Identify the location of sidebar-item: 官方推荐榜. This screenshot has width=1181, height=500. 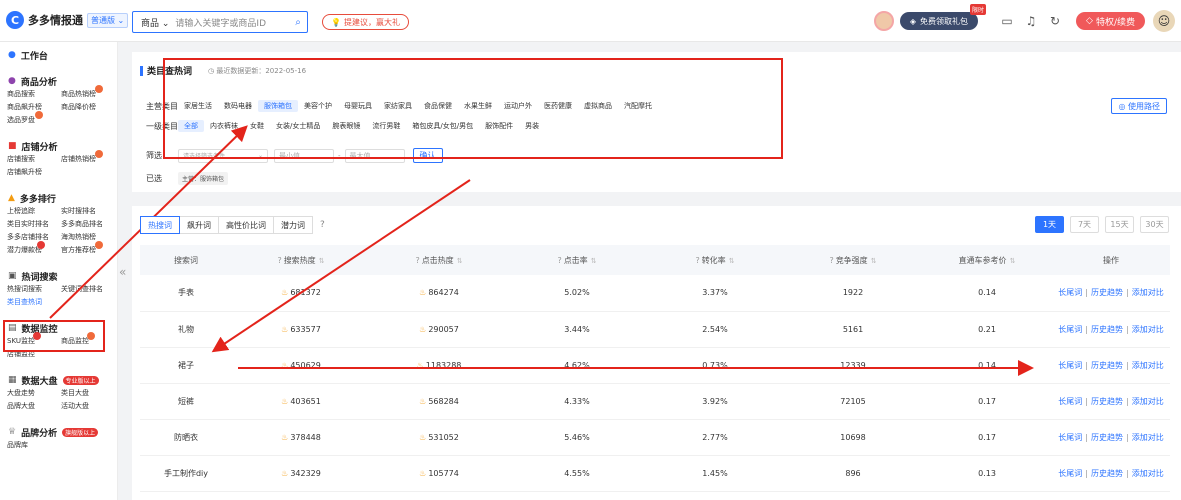
(88, 248).